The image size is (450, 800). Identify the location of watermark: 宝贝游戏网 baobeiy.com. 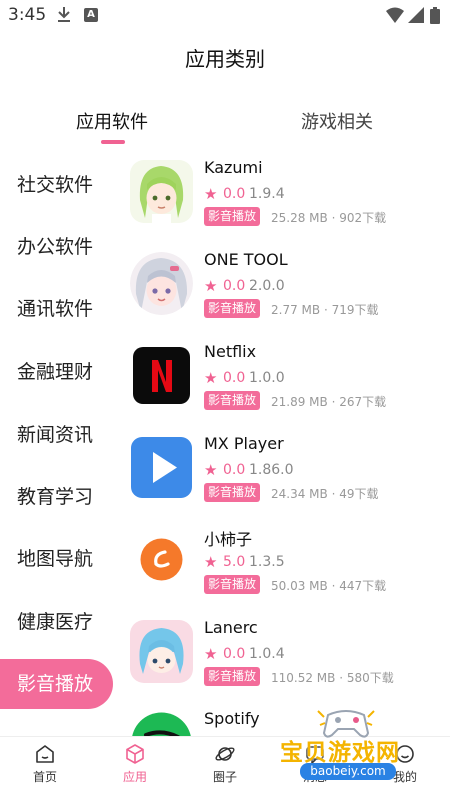
(350, 745).